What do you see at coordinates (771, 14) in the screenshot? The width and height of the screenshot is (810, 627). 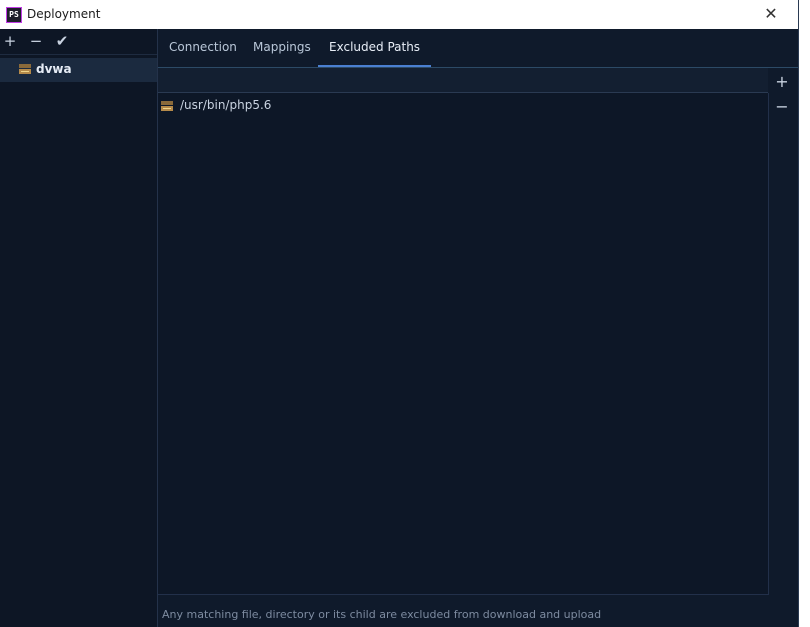 I see `close-button: ✕` at bounding box center [771, 14].